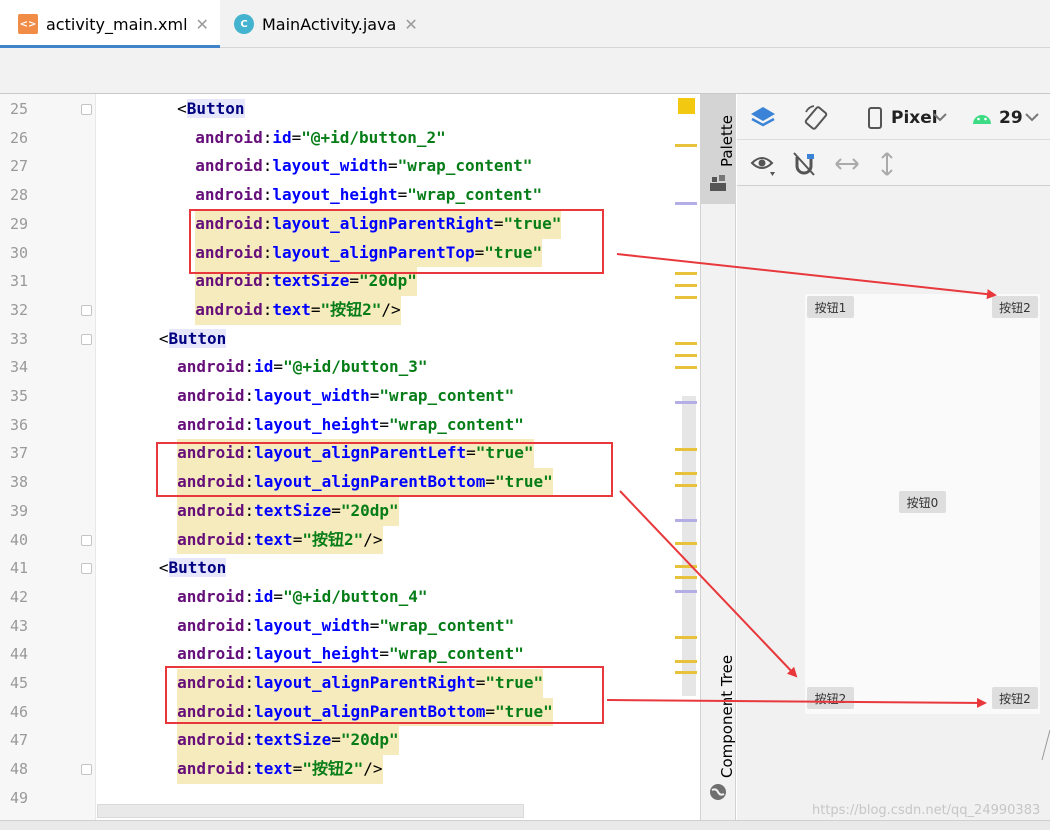 The width and height of the screenshot is (1050, 830). What do you see at coordinates (718, 792) in the screenshot?
I see `globe-icon` at bounding box center [718, 792].